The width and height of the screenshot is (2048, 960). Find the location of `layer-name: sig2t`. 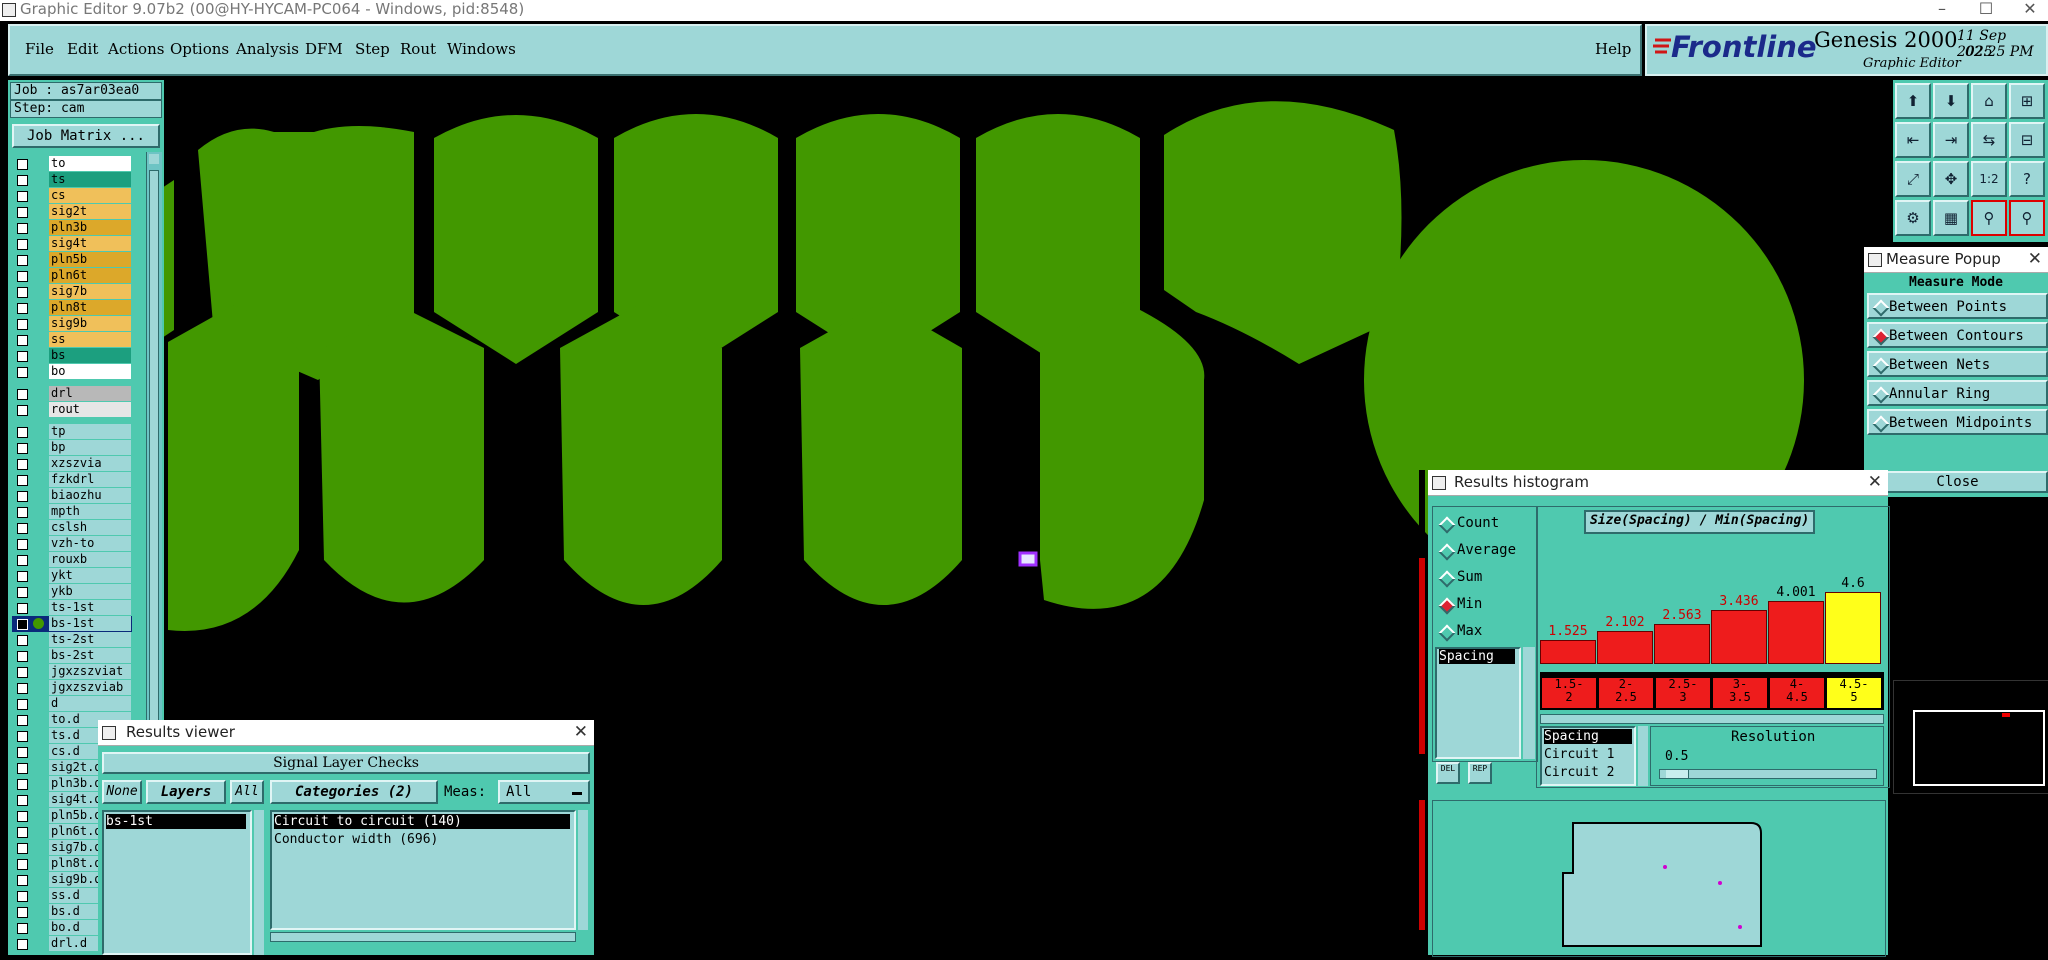

layer-name: sig2t is located at coordinates (90, 211).